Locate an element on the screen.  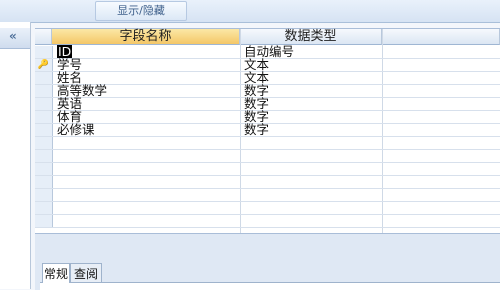
row-selector: 🔑 is located at coordinates (44, 65).